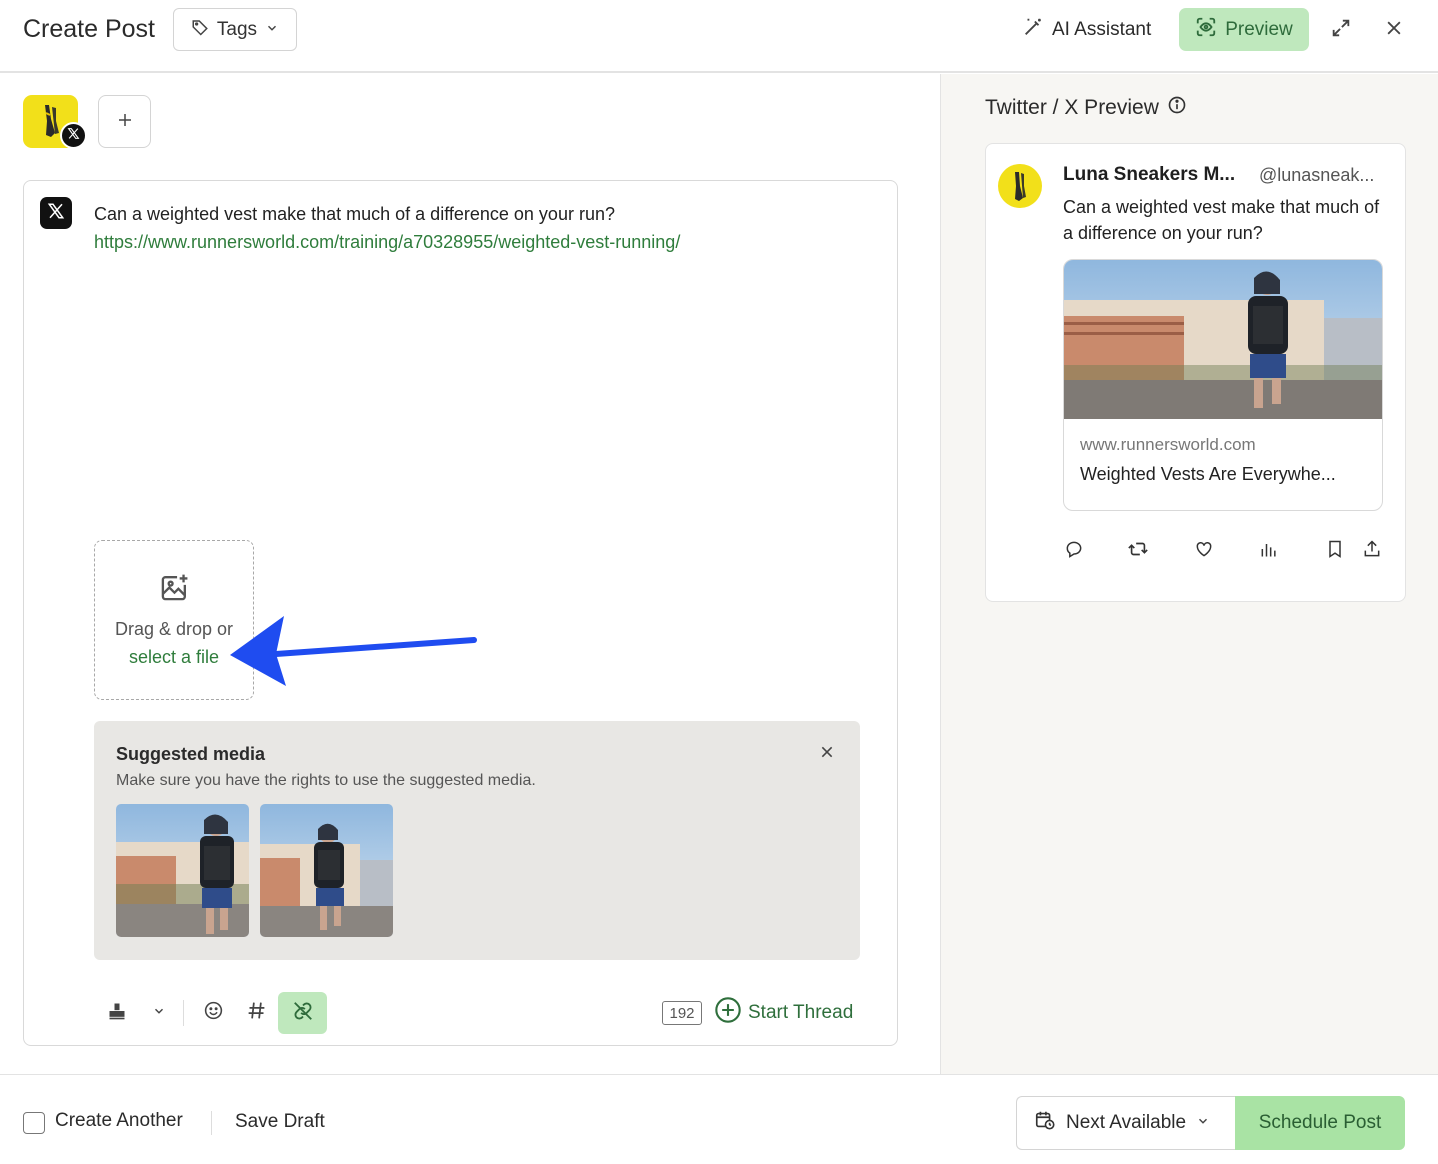 The width and height of the screenshot is (1438, 1164). What do you see at coordinates (200, 30) in the screenshot?
I see `tag-icon` at bounding box center [200, 30].